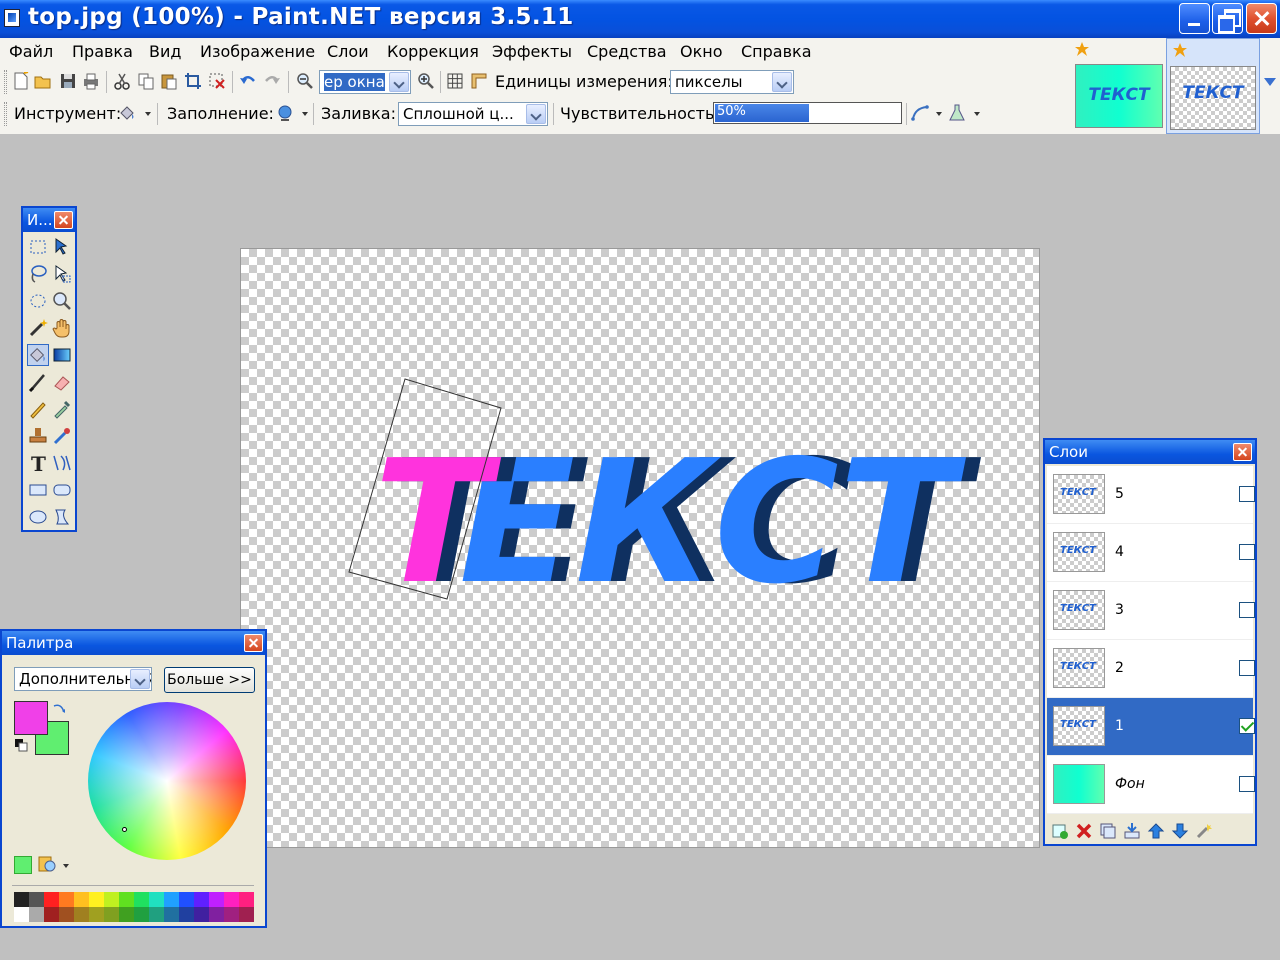 The image size is (1280, 960). I want to click on gradient-icon, so click(62, 355).